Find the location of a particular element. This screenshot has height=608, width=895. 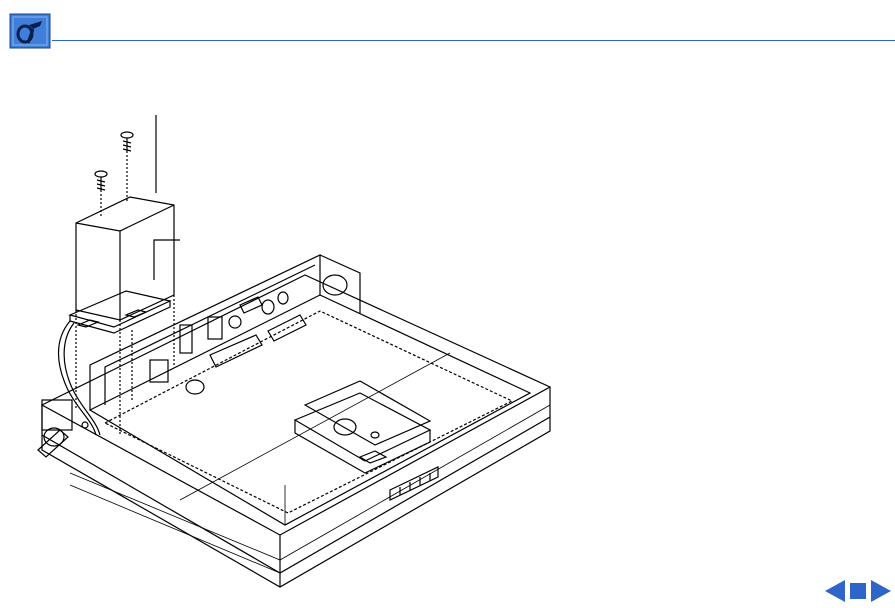

header-divider is located at coordinates (473, 40).